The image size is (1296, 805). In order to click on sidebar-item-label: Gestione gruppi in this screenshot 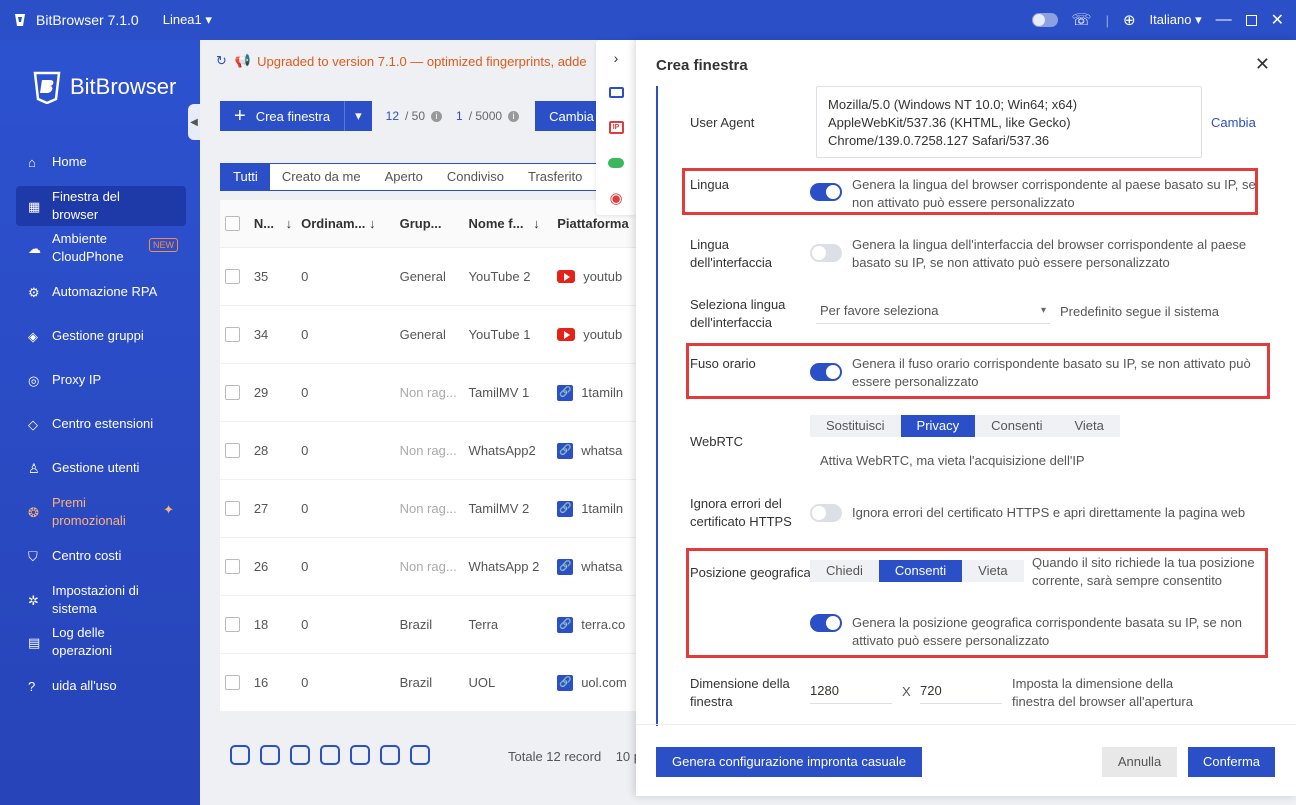, I will do `click(98, 335)`.